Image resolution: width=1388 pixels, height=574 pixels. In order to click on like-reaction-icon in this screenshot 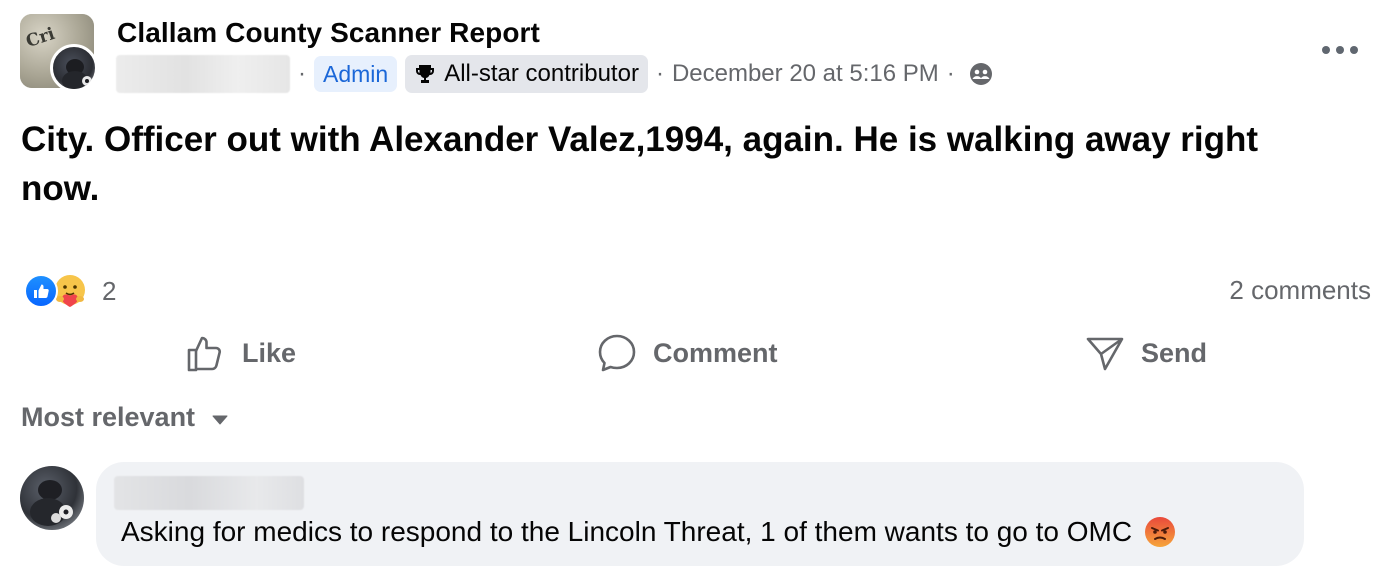, I will do `click(41, 291)`.